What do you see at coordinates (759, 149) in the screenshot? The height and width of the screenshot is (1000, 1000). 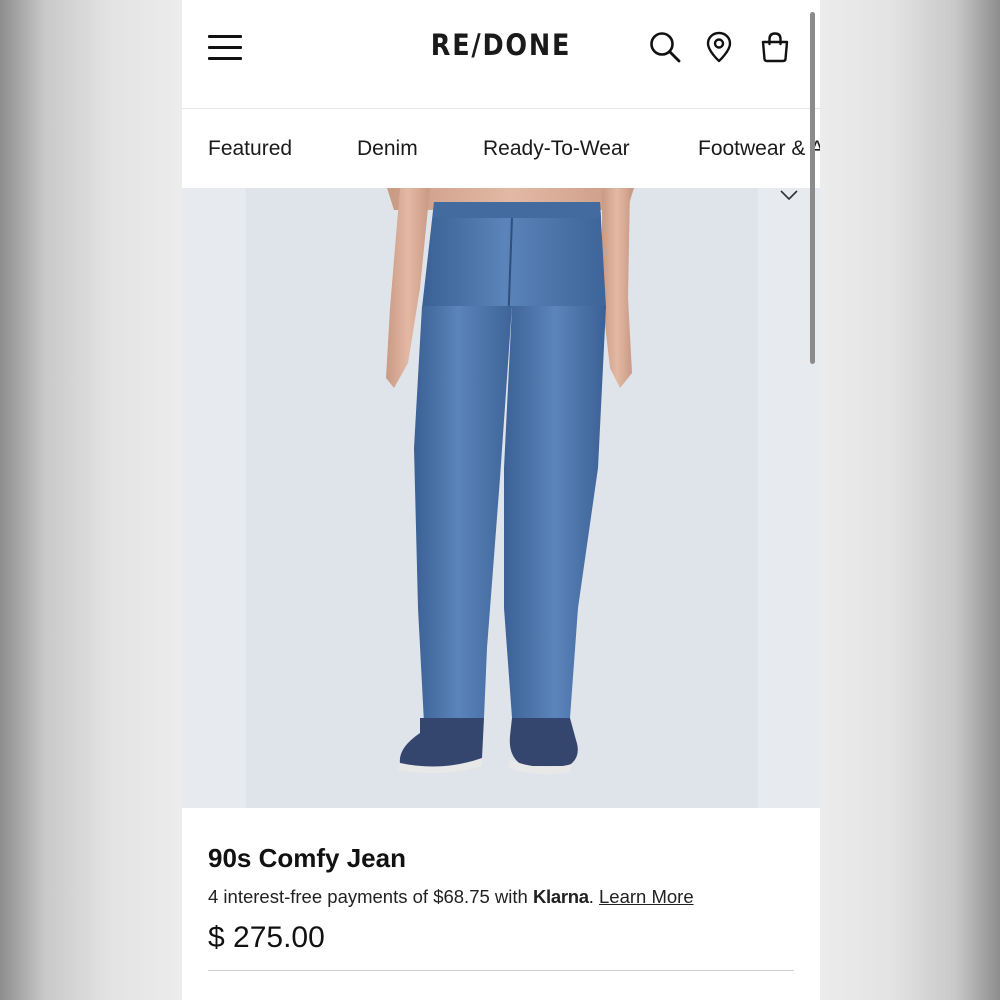 I see `nav-item-footwear: Footwear & A` at bounding box center [759, 149].